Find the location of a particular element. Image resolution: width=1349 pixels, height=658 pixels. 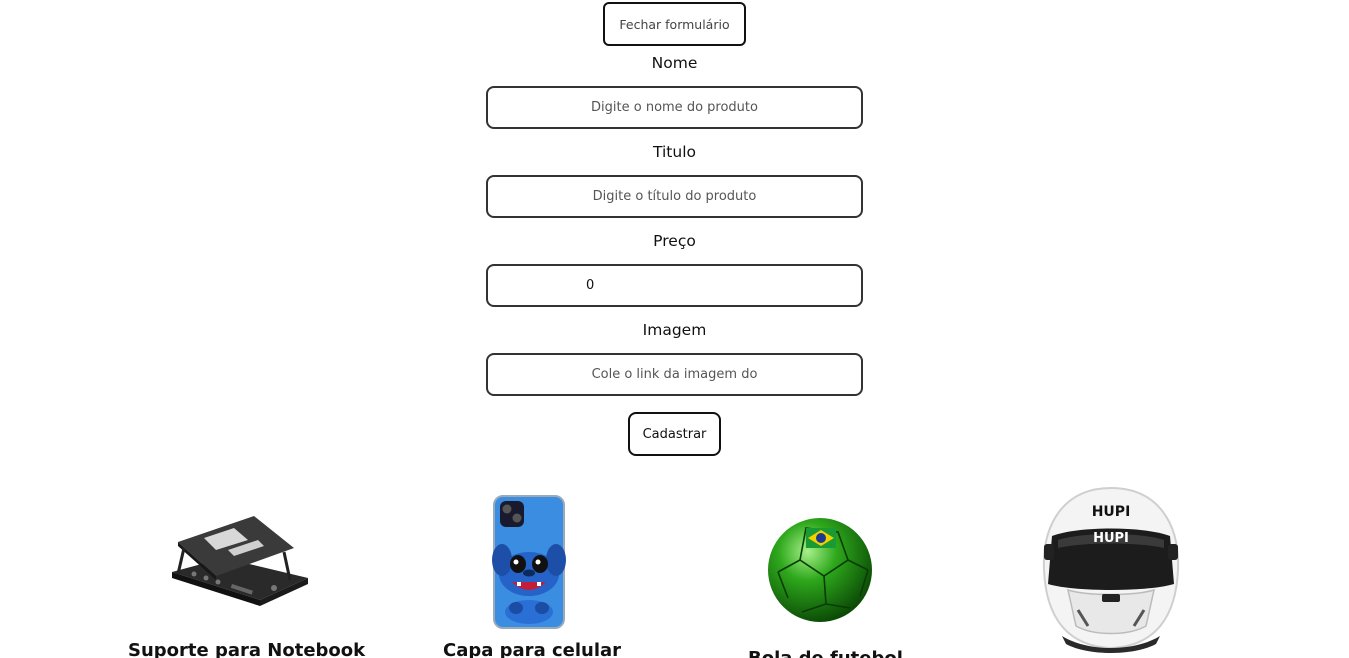

image-label: Imagem is located at coordinates (674, 330).